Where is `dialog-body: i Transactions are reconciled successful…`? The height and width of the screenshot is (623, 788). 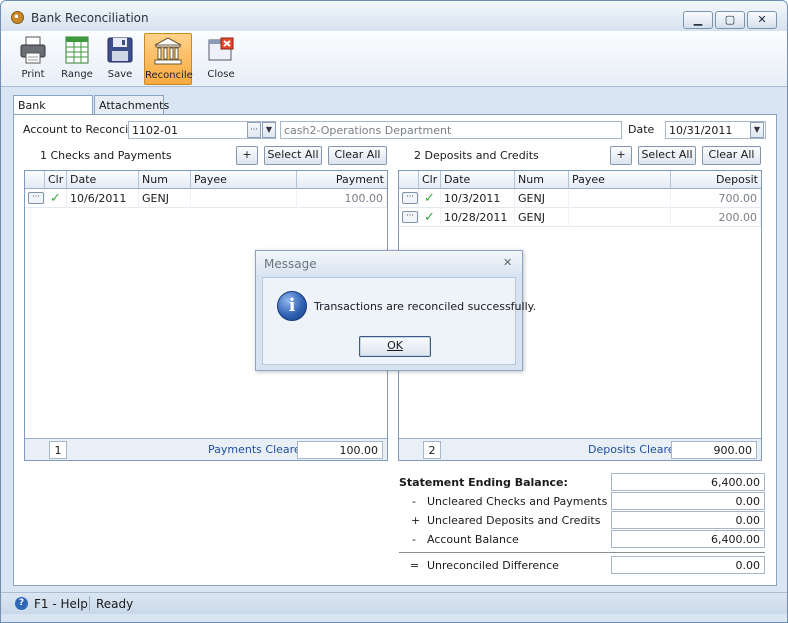 dialog-body: i Transactions are reconciled successful… is located at coordinates (399, 321).